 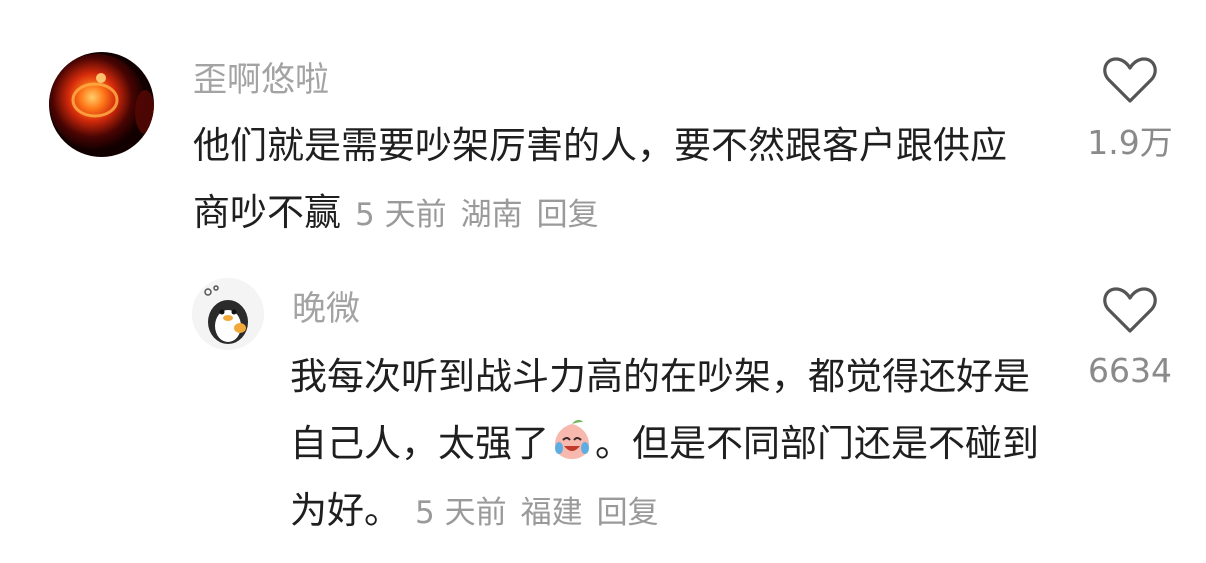 I want to click on comment-location: 湖南, so click(x=491, y=215).